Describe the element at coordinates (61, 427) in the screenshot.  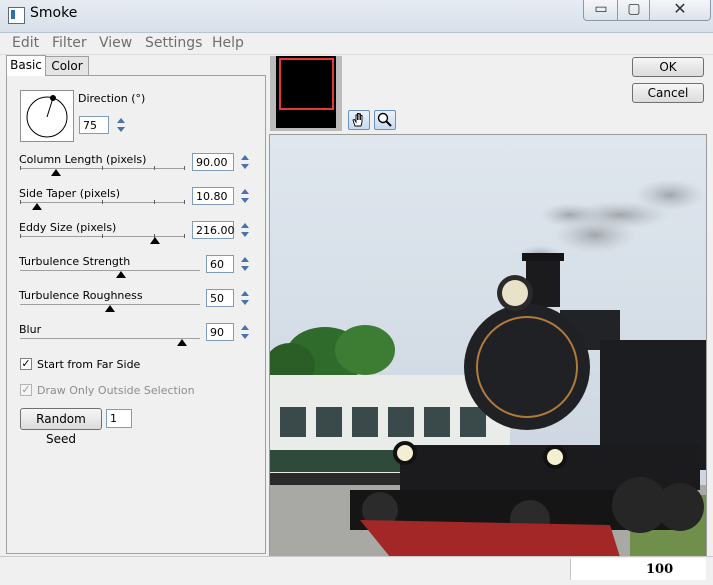
I see `random-seed-button: Random Seed` at that location.